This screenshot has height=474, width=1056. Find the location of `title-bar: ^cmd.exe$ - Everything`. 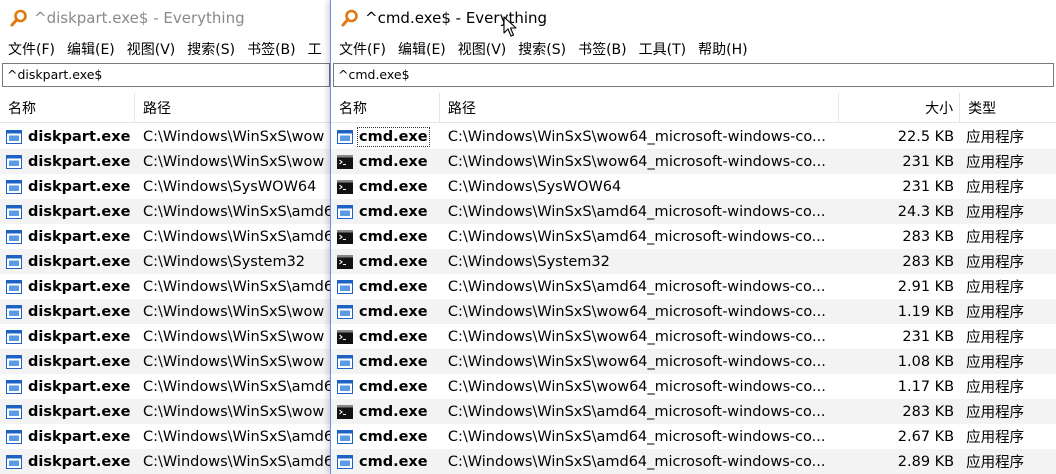

title-bar: ^cmd.exe$ - Everything is located at coordinates (693, 18).